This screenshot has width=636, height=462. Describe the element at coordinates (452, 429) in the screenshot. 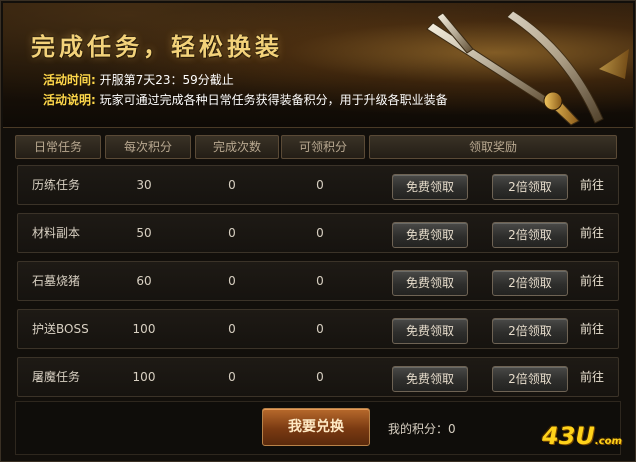

I see `my-points-value: 0` at that location.